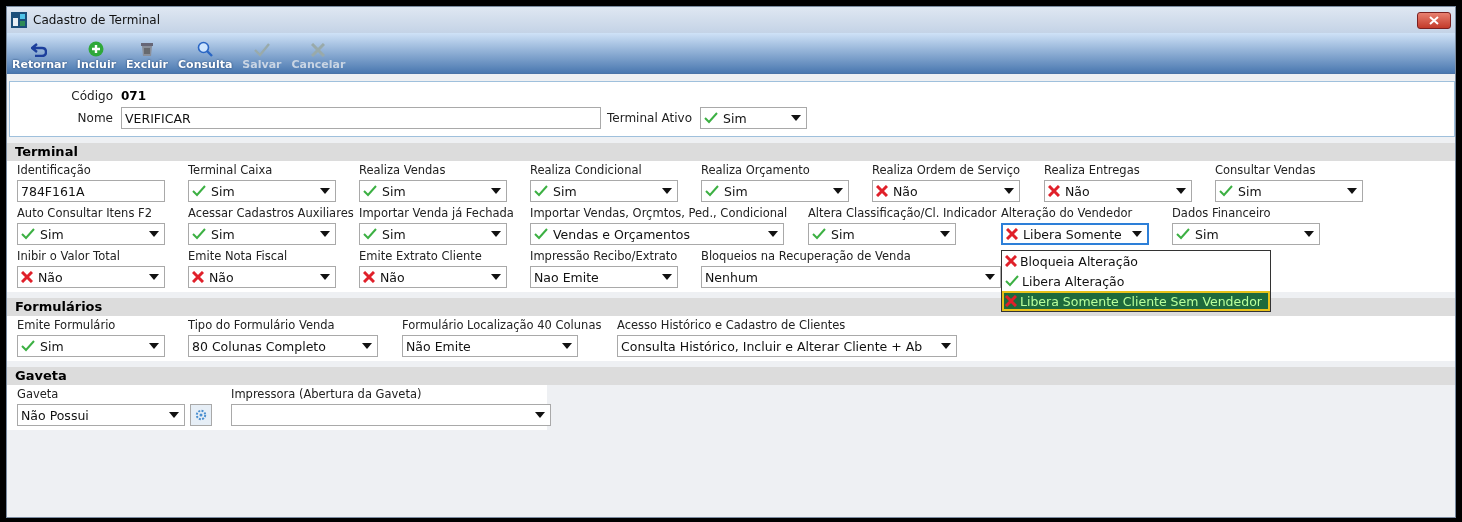 The image size is (1462, 522). Describe the element at coordinates (1136, 301) in the screenshot. I see `dropdown-option: Libera Somente Cliente Sem Vendedor` at that location.